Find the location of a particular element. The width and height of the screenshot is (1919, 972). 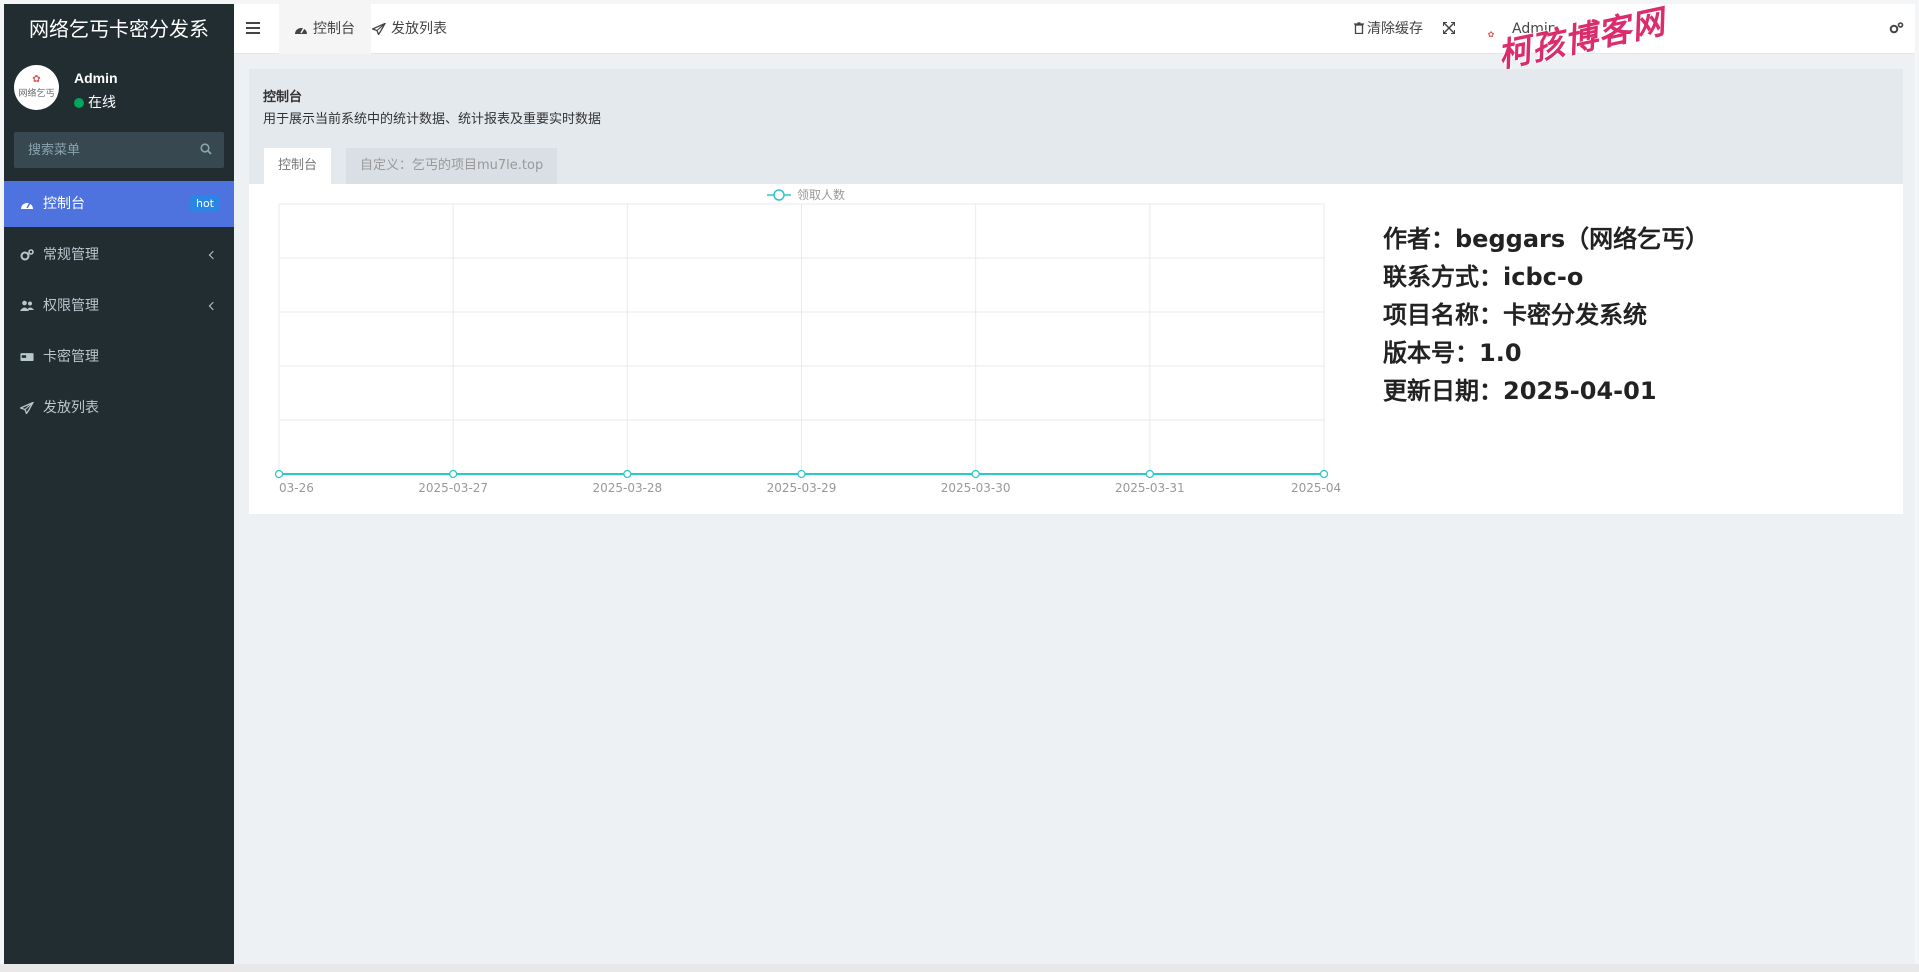

search-input is located at coordinates (99, 150).